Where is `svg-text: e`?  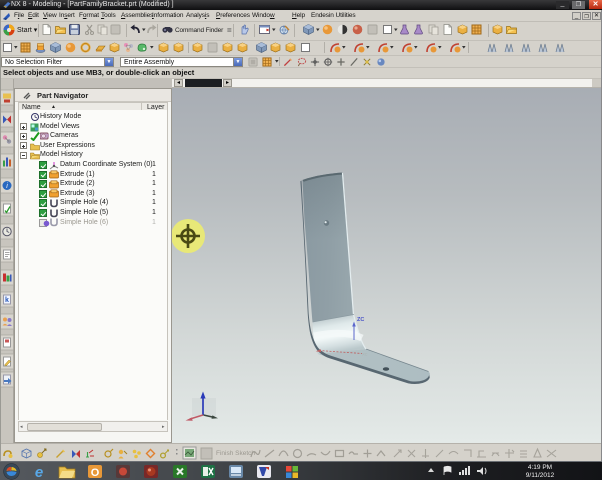 svg-text: e is located at coordinates (39, 472).